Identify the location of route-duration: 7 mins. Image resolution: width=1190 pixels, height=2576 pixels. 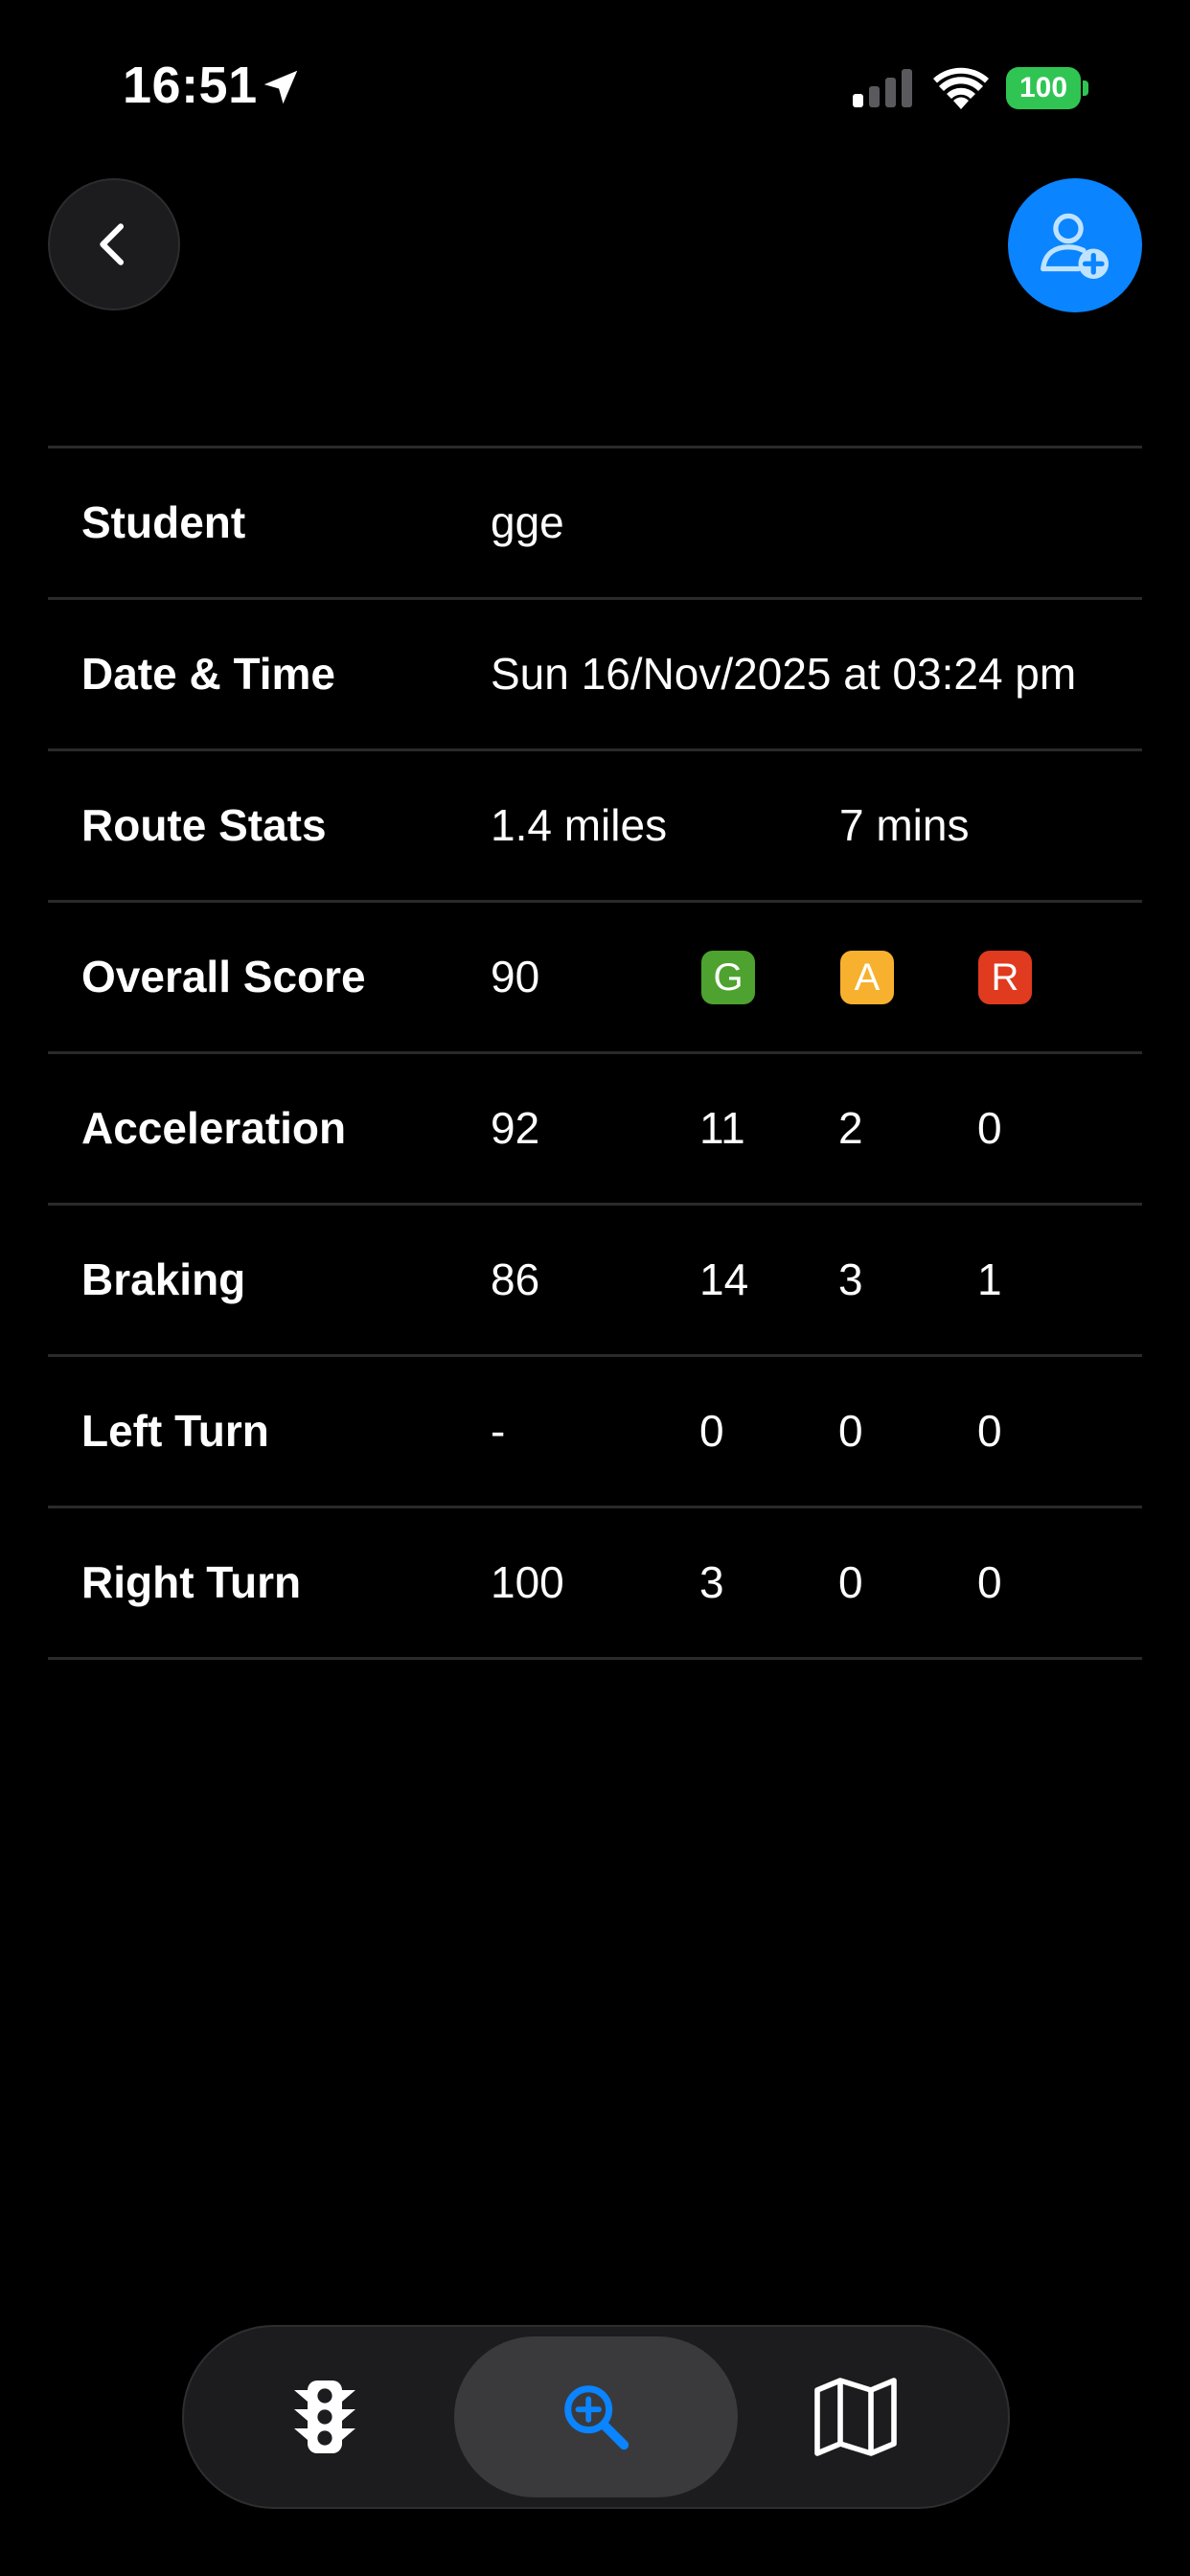
(905, 825).